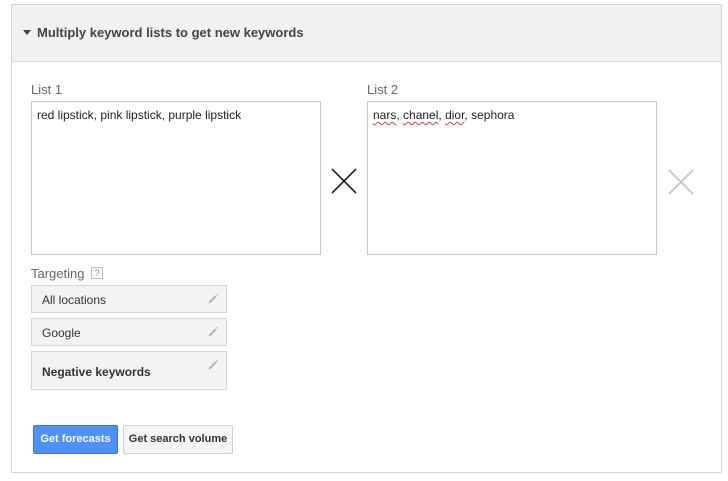 The image size is (728, 481). What do you see at coordinates (493, 115) in the screenshot?
I see `list-2-word: sephora` at bounding box center [493, 115].